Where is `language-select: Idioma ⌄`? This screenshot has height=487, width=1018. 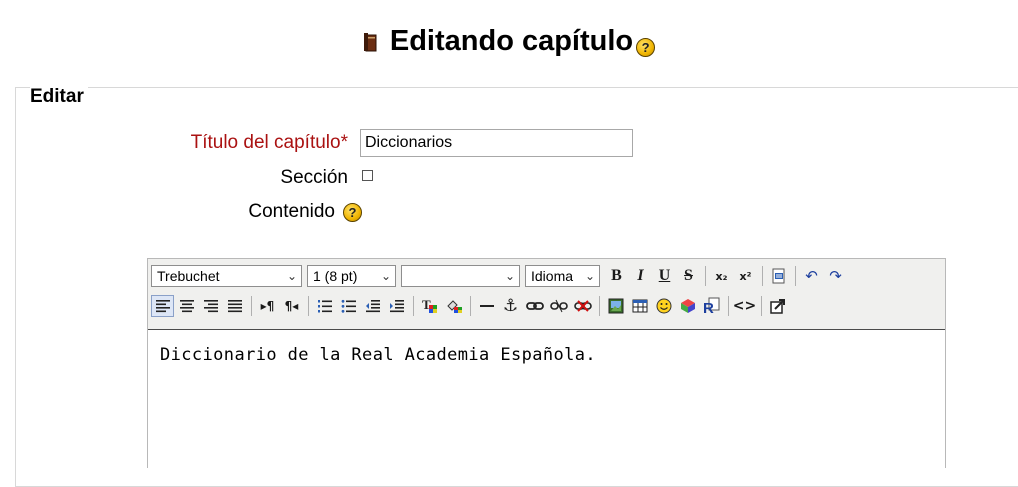
language-select: Idioma ⌄ is located at coordinates (562, 276).